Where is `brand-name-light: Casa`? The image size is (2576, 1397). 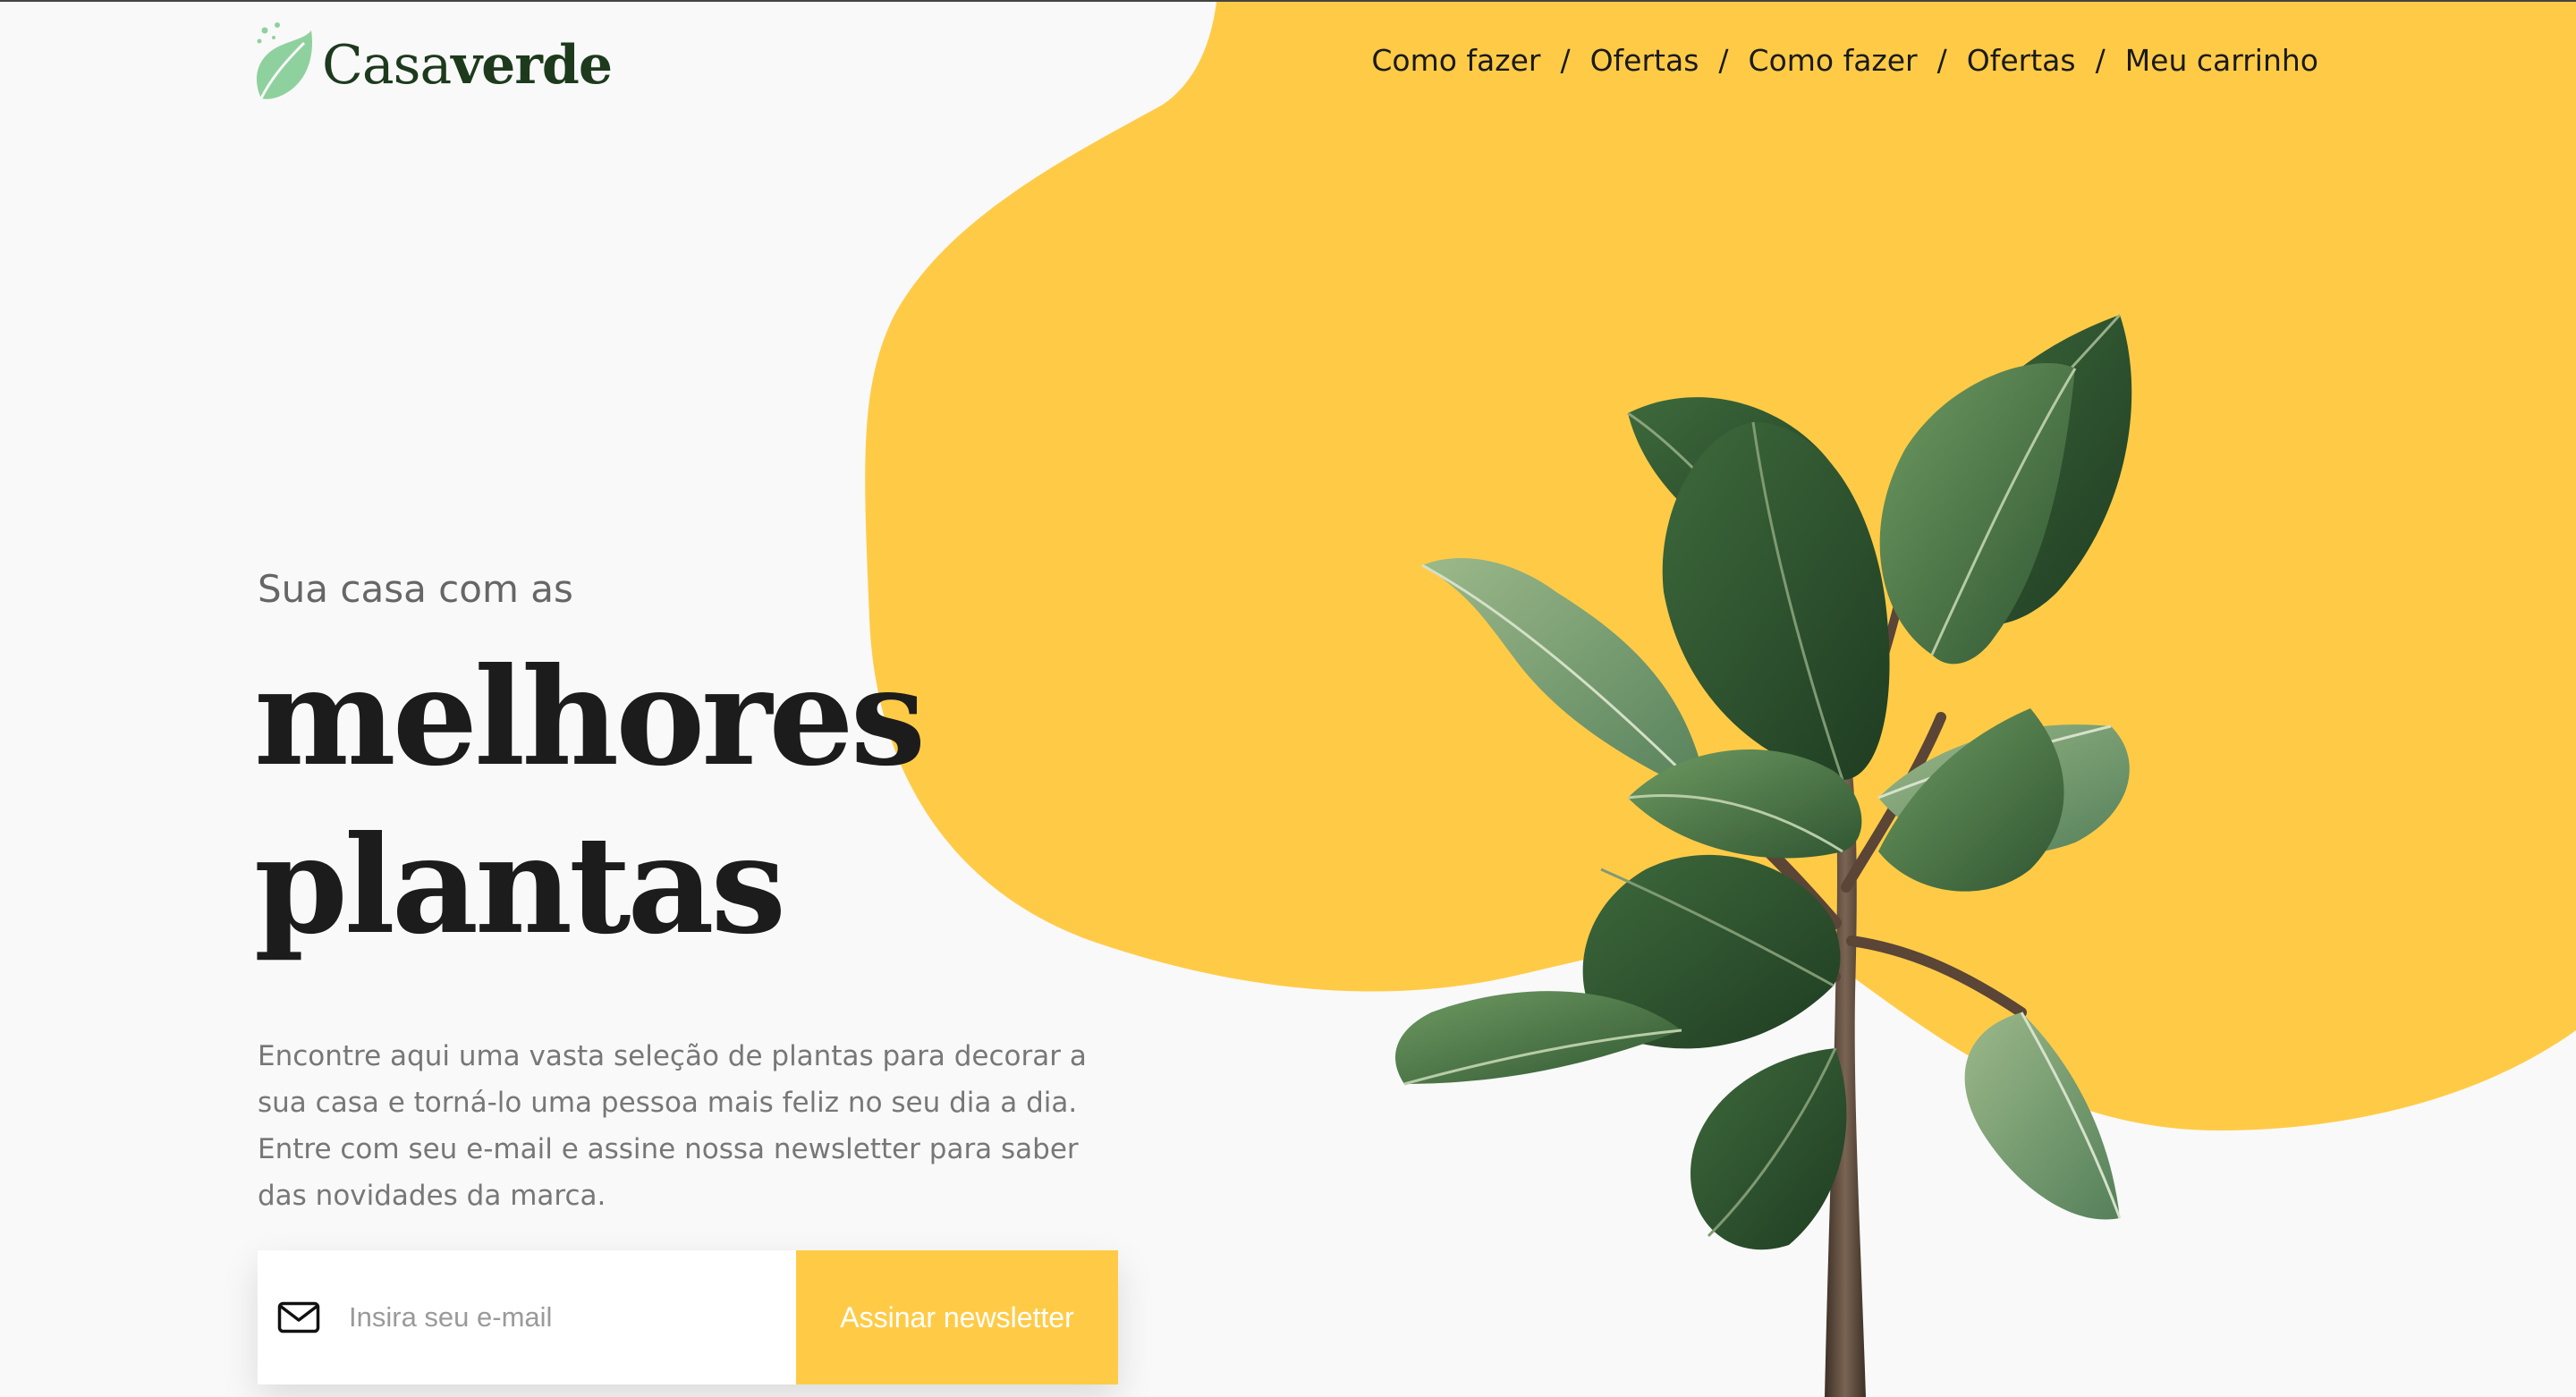 brand-name-light: Casa is located at coordinates (387, 65).